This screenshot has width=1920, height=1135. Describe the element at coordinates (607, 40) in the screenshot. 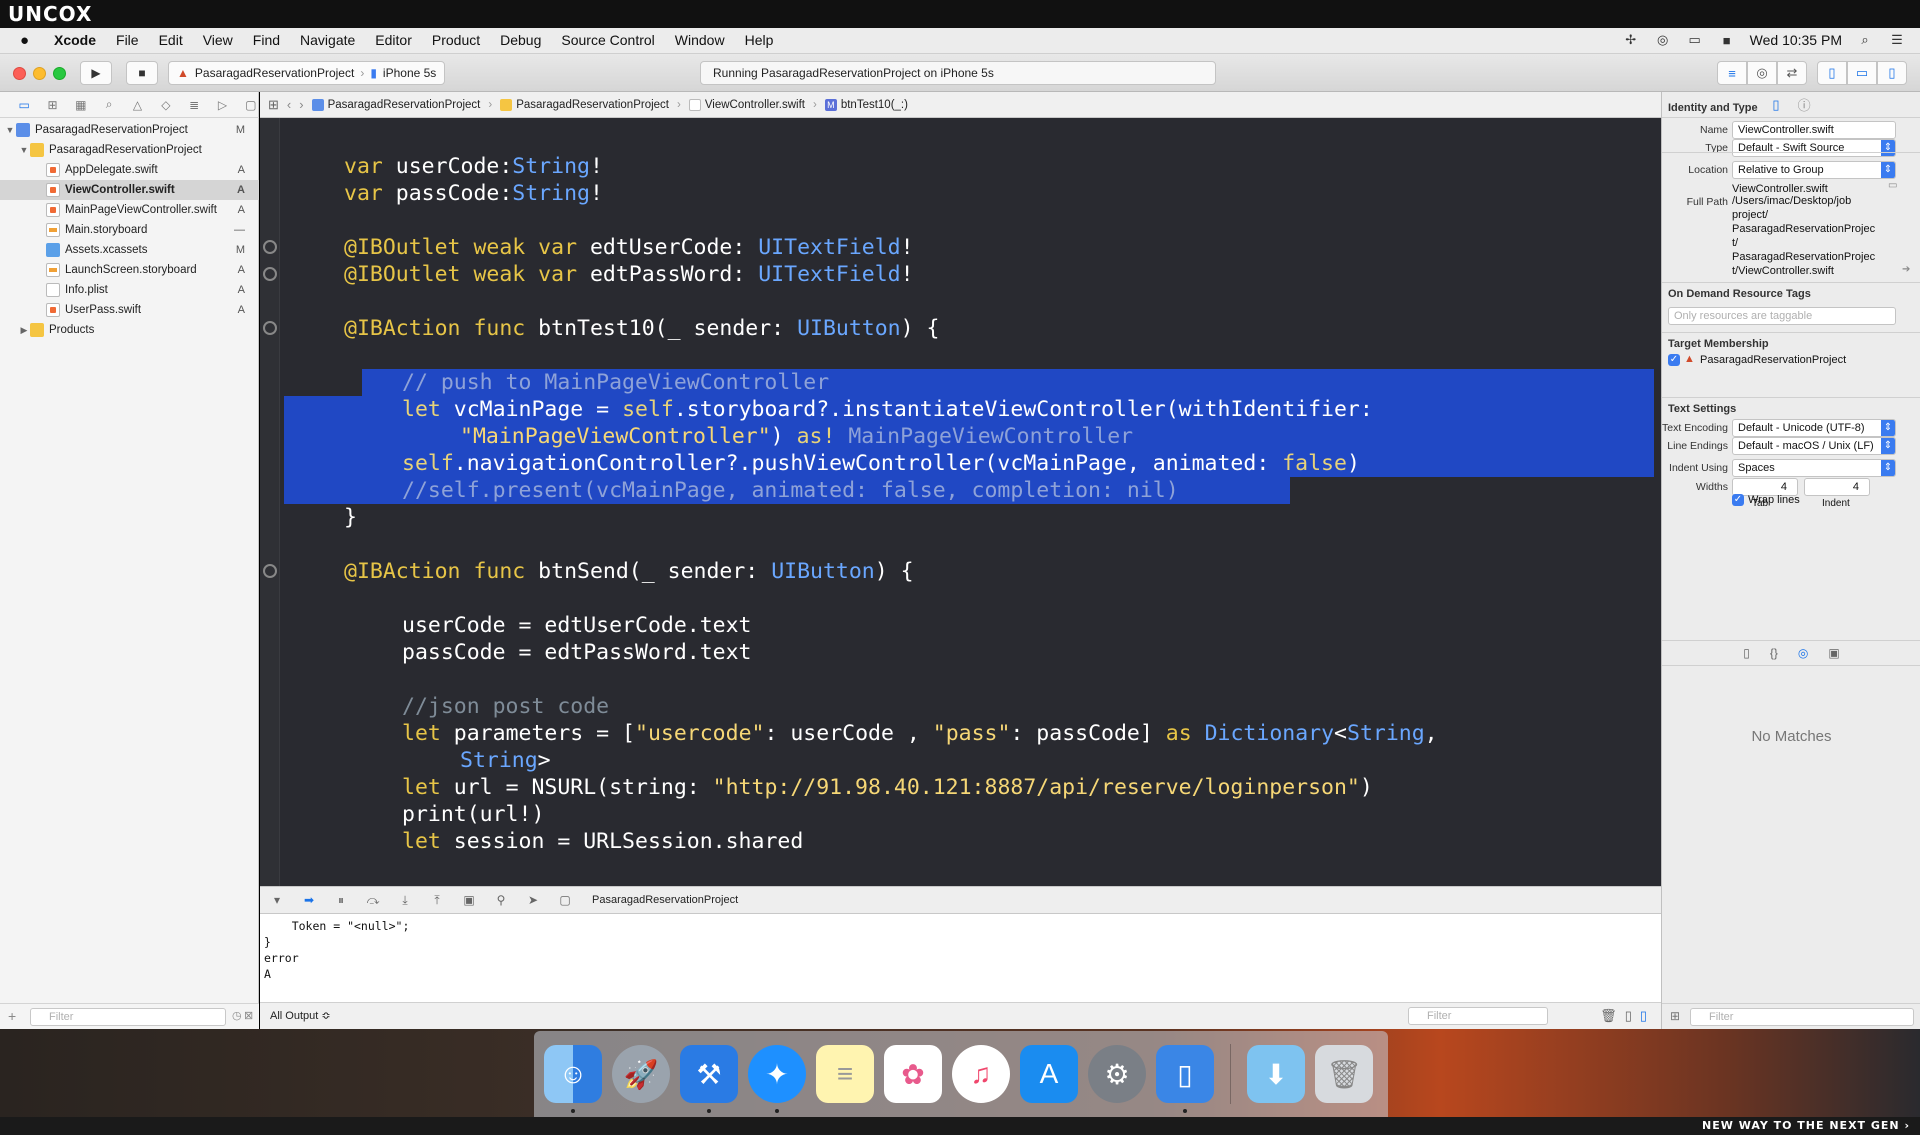

I see `menu-source-control: Source Control` at that location.